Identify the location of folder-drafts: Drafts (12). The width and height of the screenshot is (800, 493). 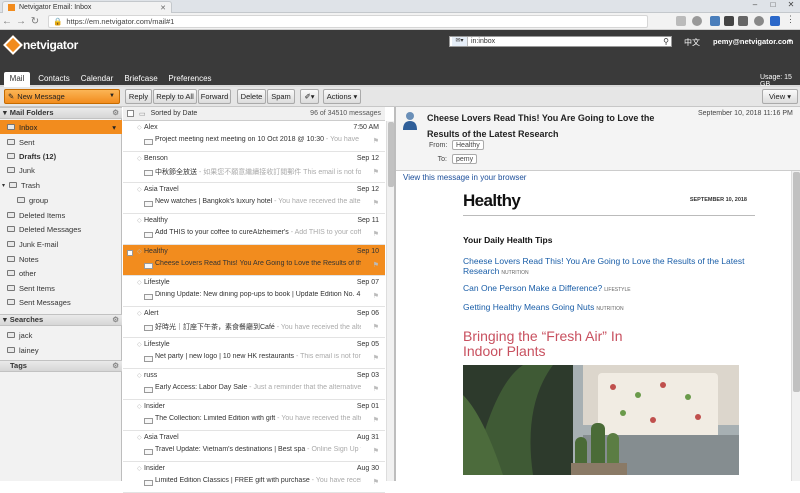
(61, 156).